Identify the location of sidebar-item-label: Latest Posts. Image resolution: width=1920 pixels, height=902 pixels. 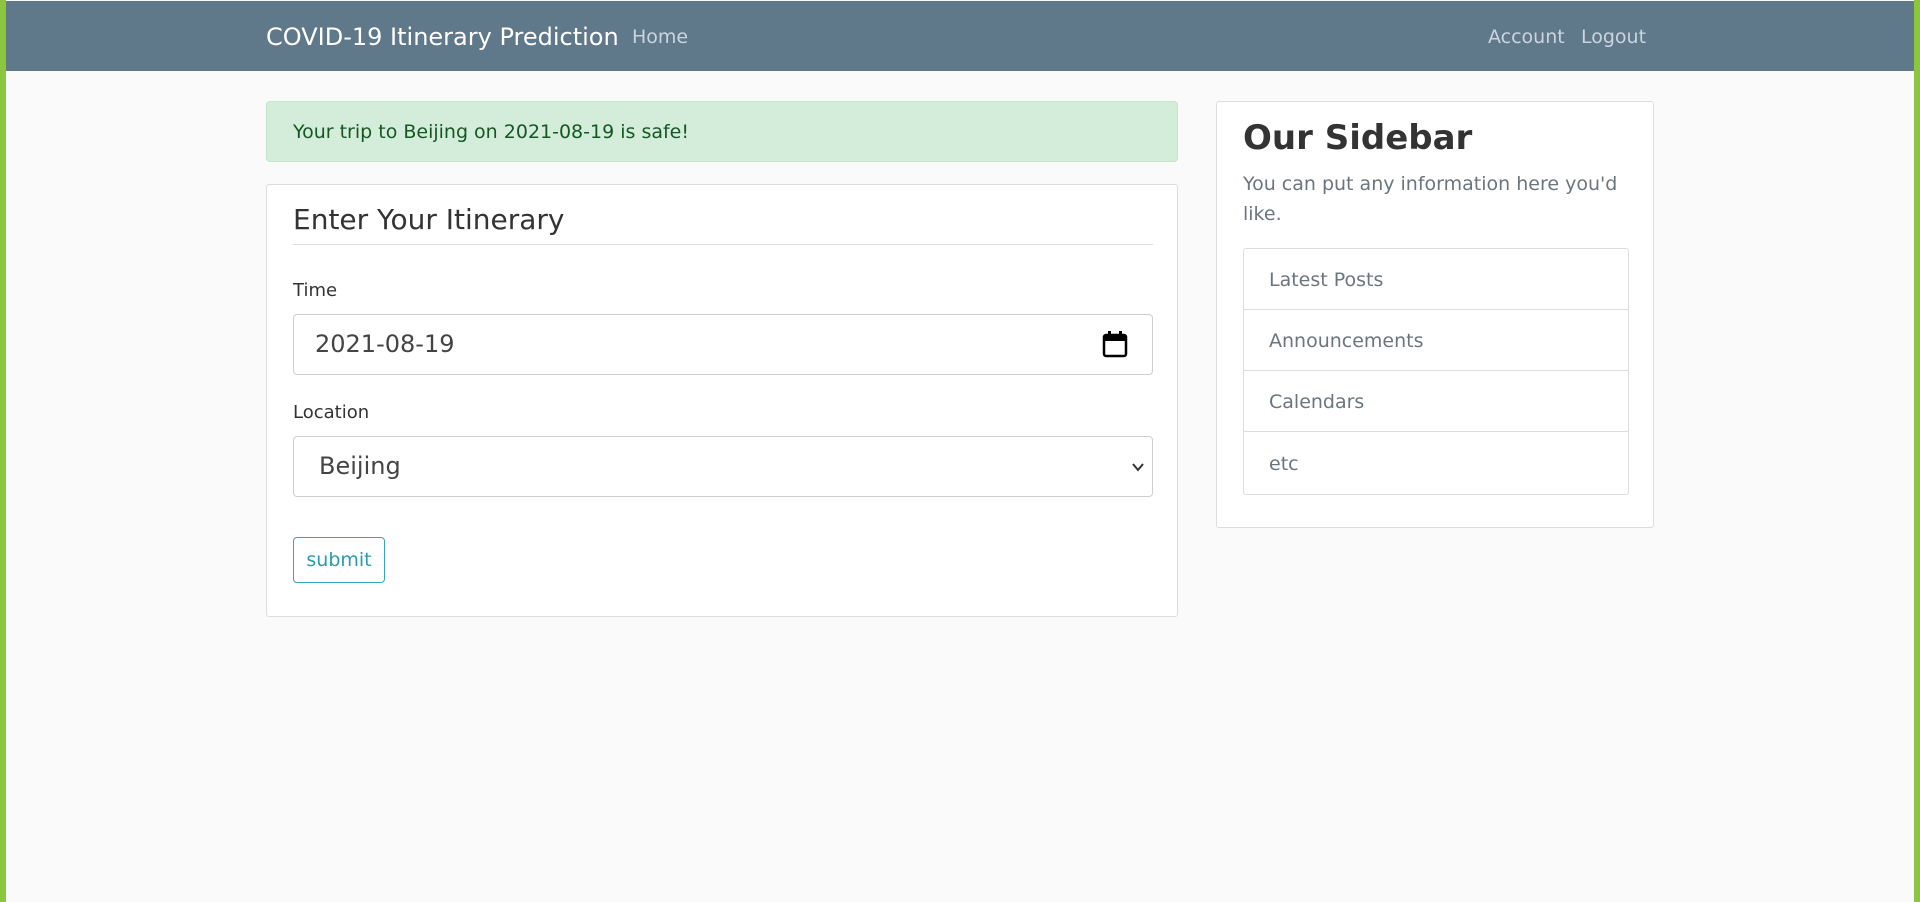
(1326, 280).